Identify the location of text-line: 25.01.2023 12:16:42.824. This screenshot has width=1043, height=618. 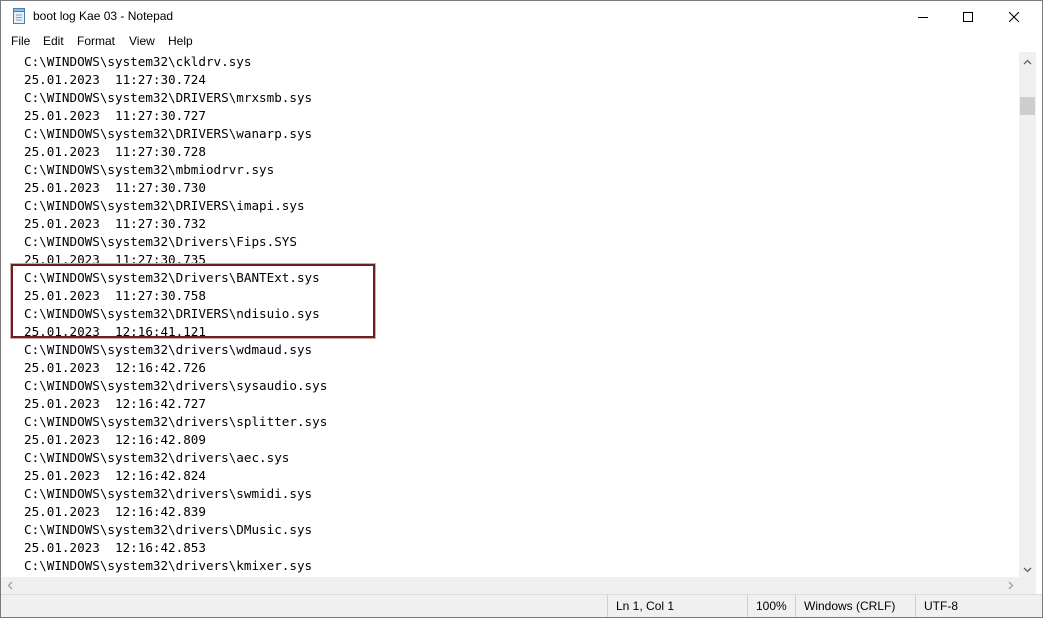
(115, 475).